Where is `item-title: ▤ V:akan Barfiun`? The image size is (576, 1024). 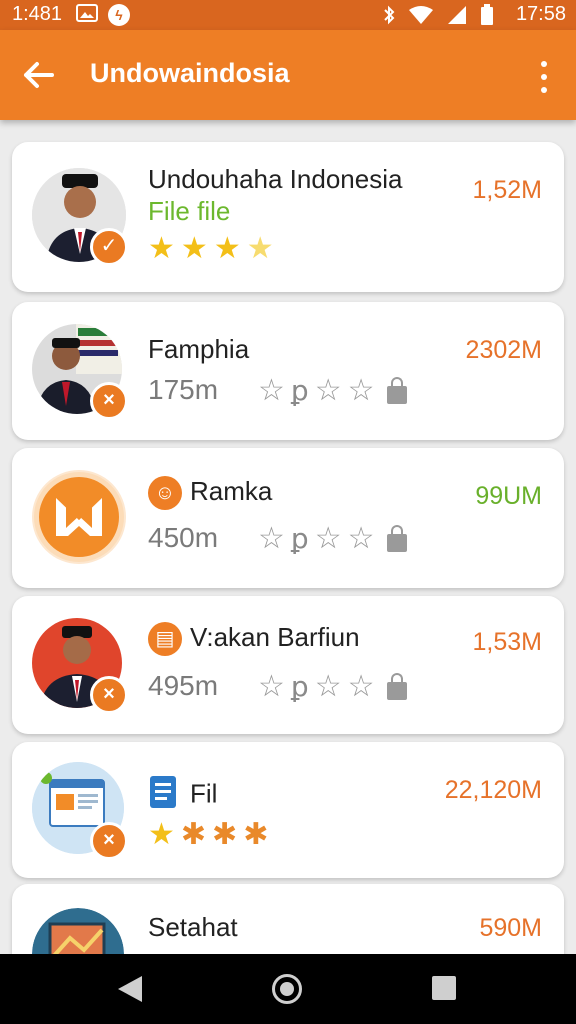 item-title: ▤ V:akan Barfiun is located at coordinates (254, 639).